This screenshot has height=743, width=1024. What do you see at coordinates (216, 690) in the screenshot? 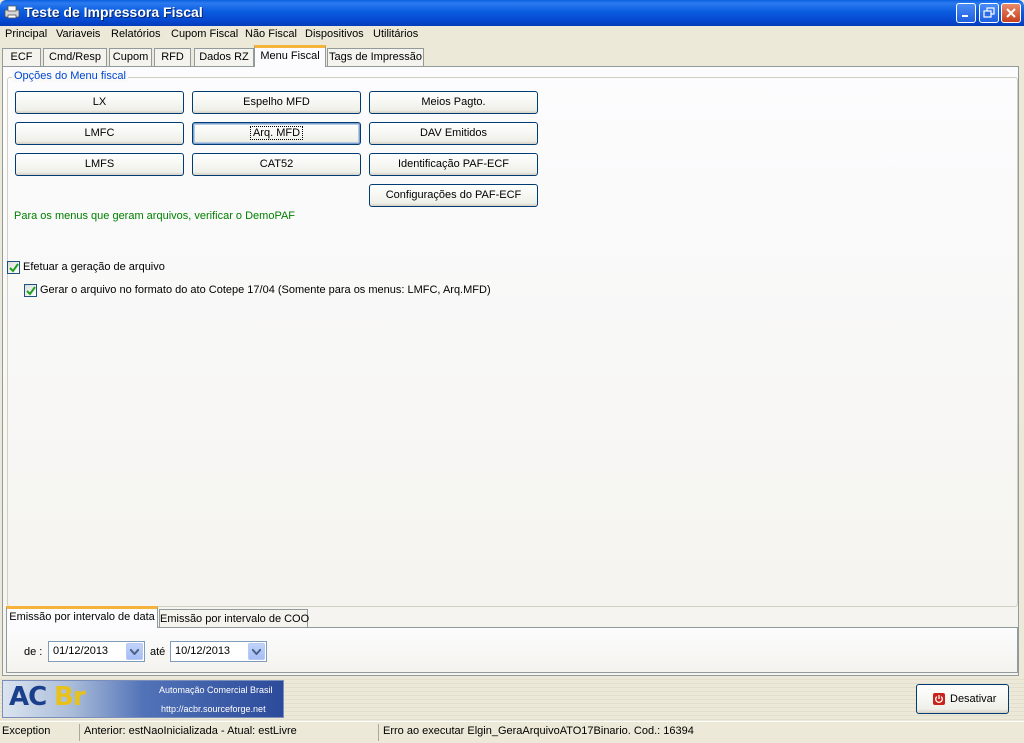
I see `banner-title: Automação Comercial Brasil` at bounding box center [216, 690].